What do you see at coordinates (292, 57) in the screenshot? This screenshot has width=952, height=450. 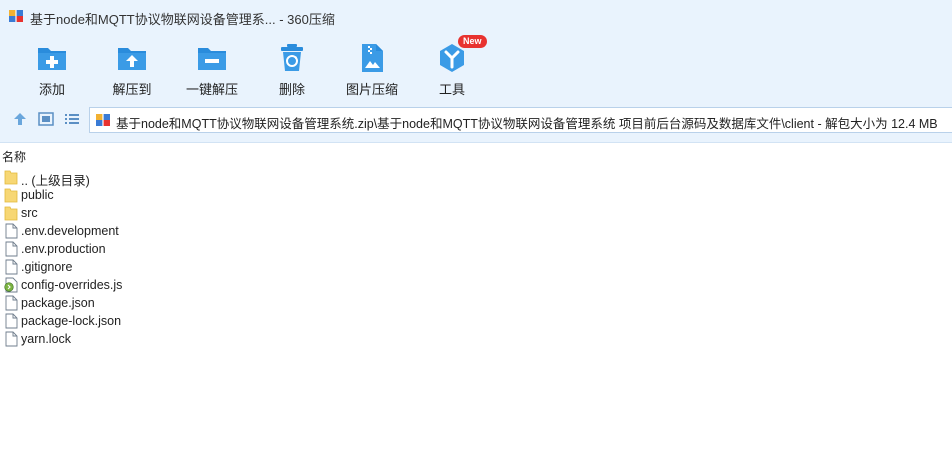 I see `recycle-bin-icon` at bounding box center [292, 57].